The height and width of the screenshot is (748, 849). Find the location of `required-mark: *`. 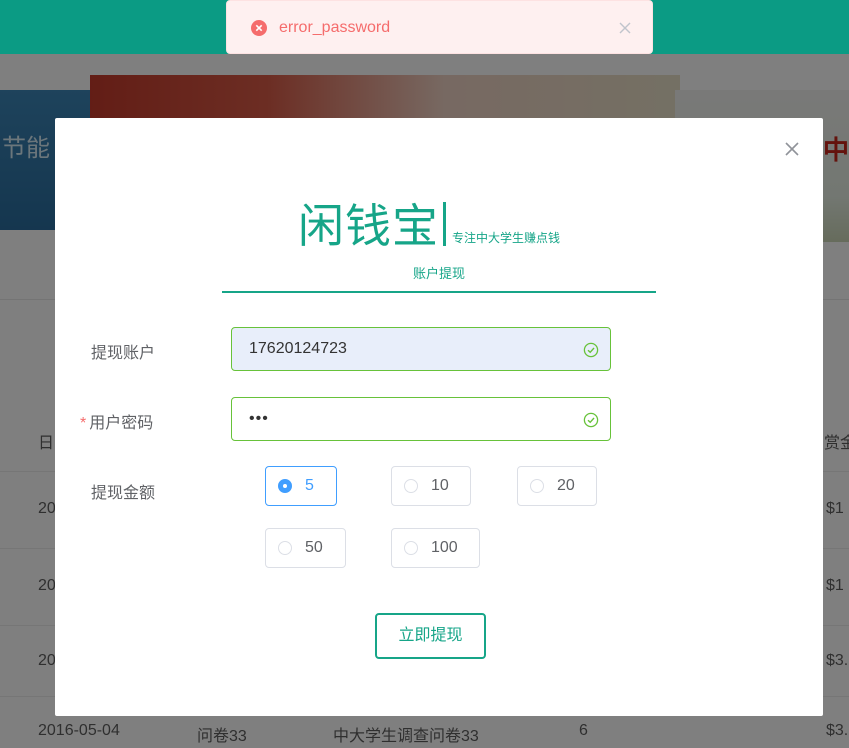

required-mark: * is located at coordinates (83, 423).